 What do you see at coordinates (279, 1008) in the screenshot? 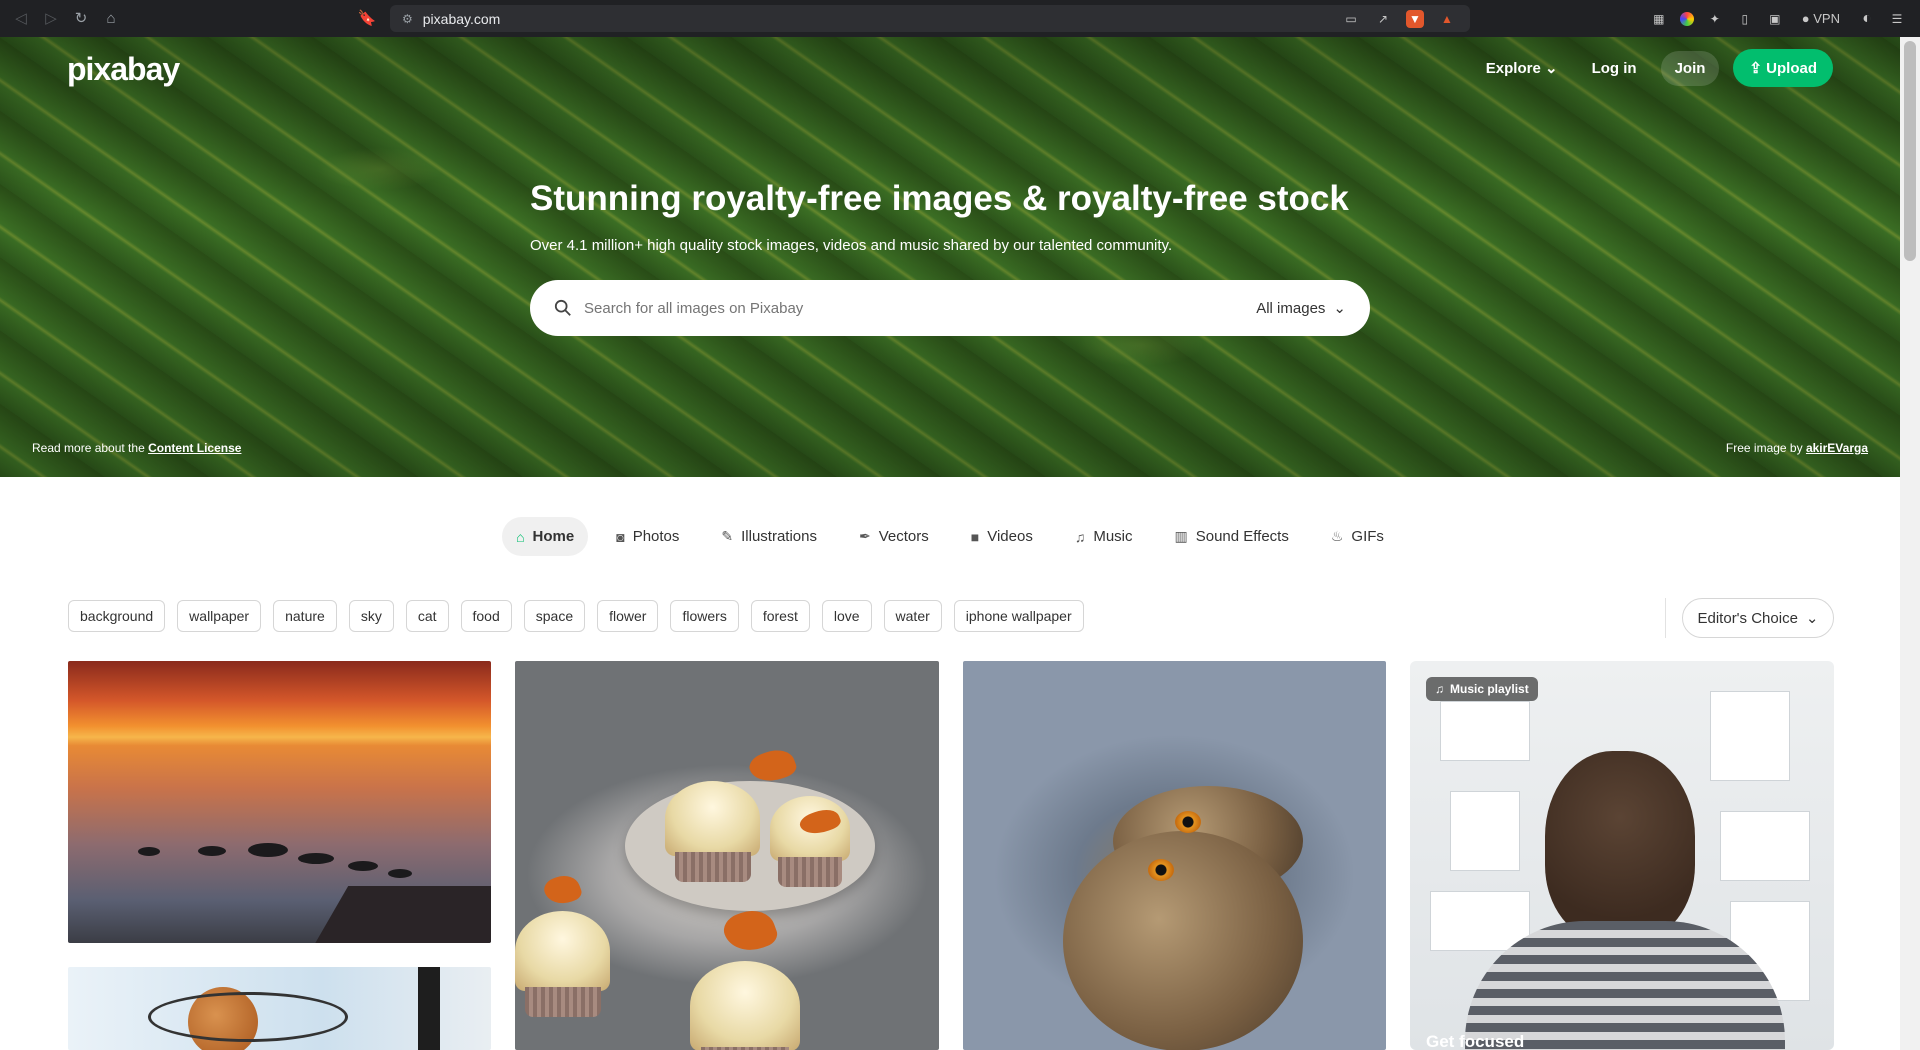
I see `basketball-photo` at bounding box center [279, 1008].